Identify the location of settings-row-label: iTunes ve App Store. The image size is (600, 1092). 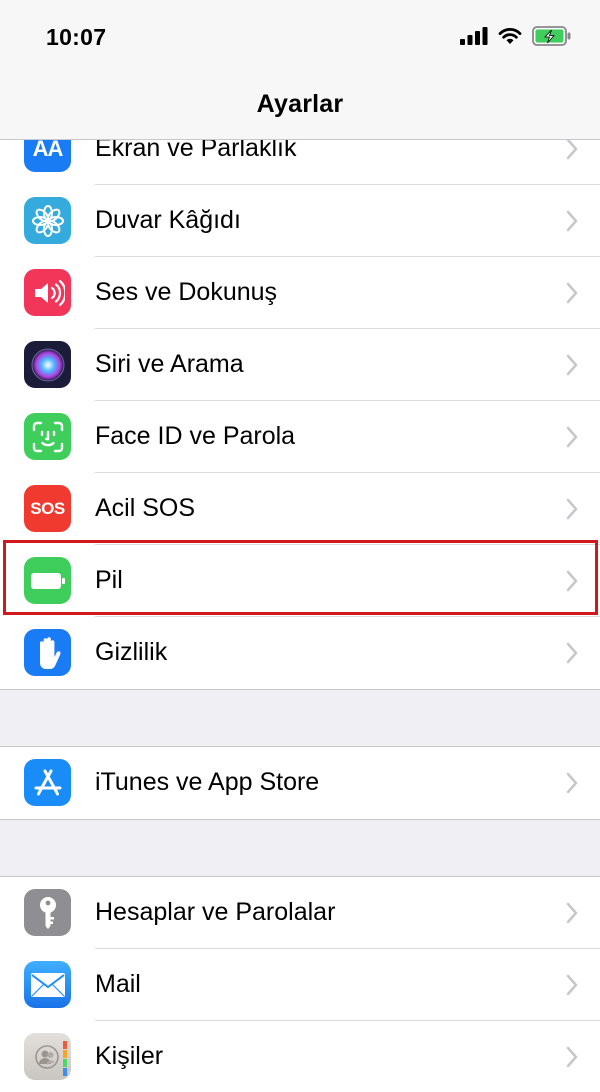
(207, 782).